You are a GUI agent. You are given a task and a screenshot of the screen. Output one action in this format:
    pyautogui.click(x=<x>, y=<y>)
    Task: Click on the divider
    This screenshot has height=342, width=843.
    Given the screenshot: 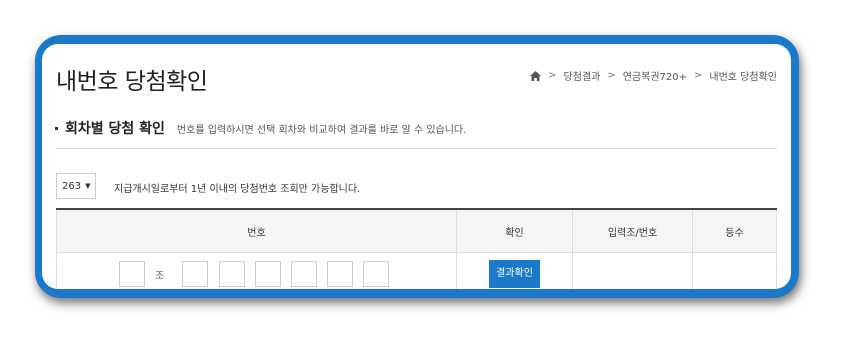 What is the action you would take?
    pyautogui.click(x=416, y=148)
    